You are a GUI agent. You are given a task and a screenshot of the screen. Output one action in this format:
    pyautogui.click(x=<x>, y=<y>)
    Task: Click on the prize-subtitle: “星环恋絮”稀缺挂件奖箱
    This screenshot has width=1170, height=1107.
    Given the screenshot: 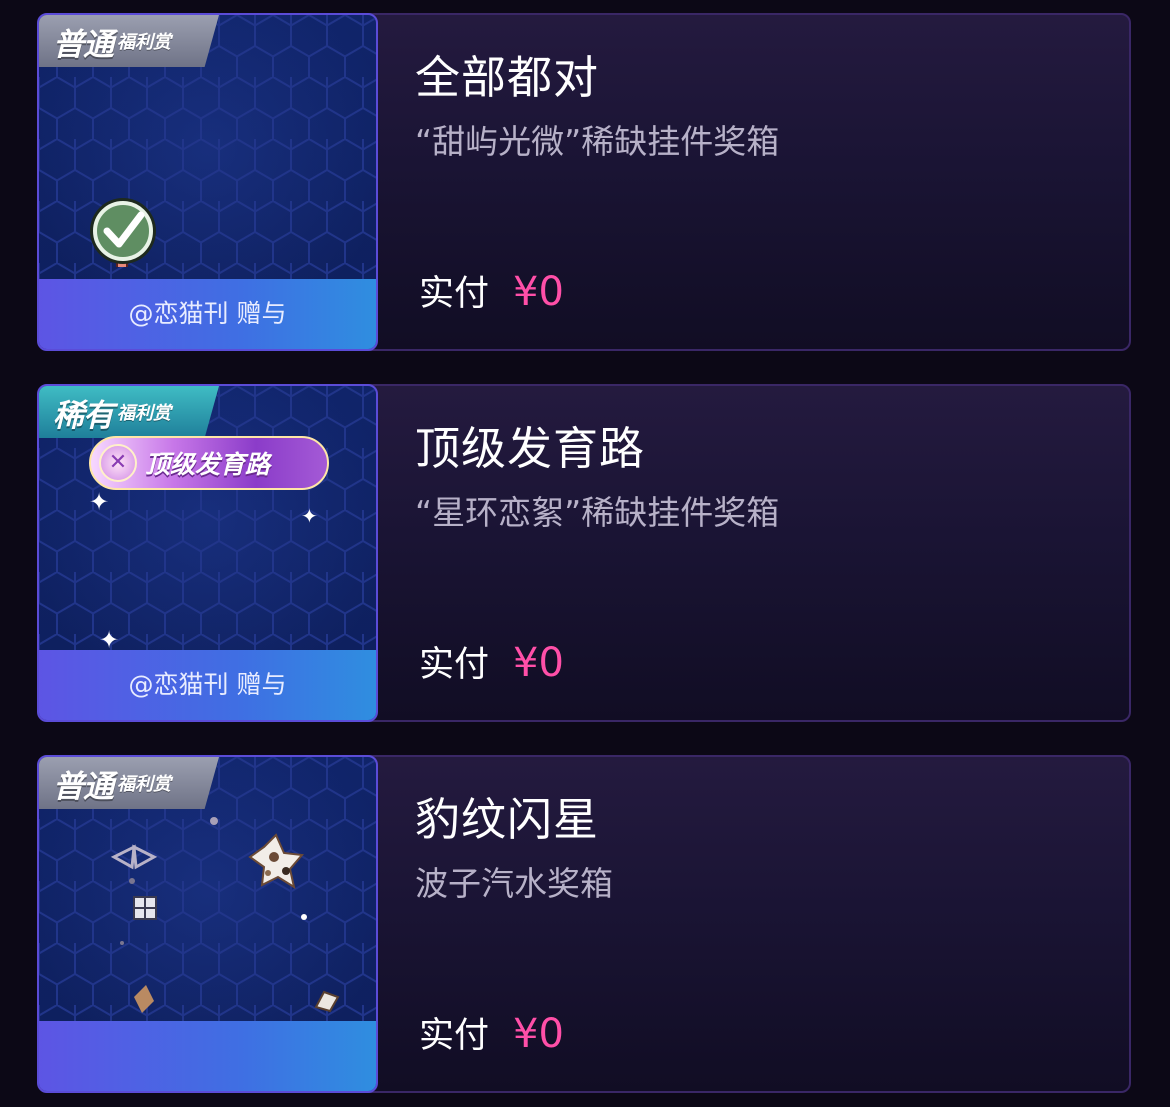 What is the action you would take?
    pyautogui.click(x=597, y=512)
    